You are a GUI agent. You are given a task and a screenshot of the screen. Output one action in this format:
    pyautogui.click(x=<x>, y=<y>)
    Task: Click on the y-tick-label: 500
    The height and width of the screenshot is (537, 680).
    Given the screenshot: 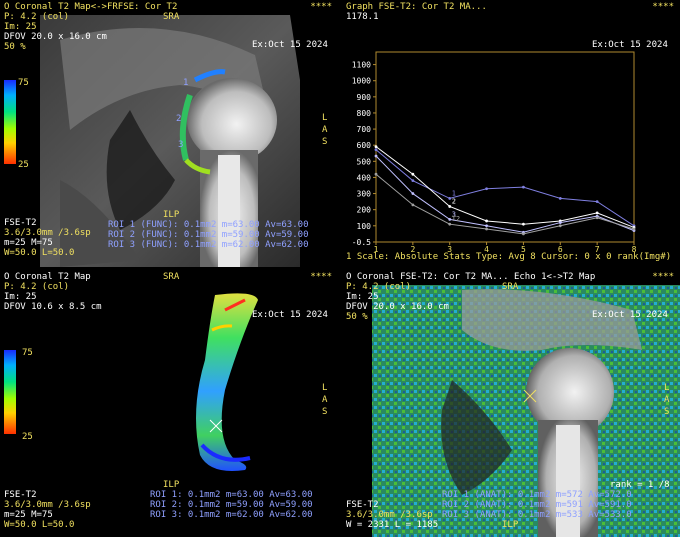 What is the action you would take?
    pyautogui.click(x=364, y=161)
    